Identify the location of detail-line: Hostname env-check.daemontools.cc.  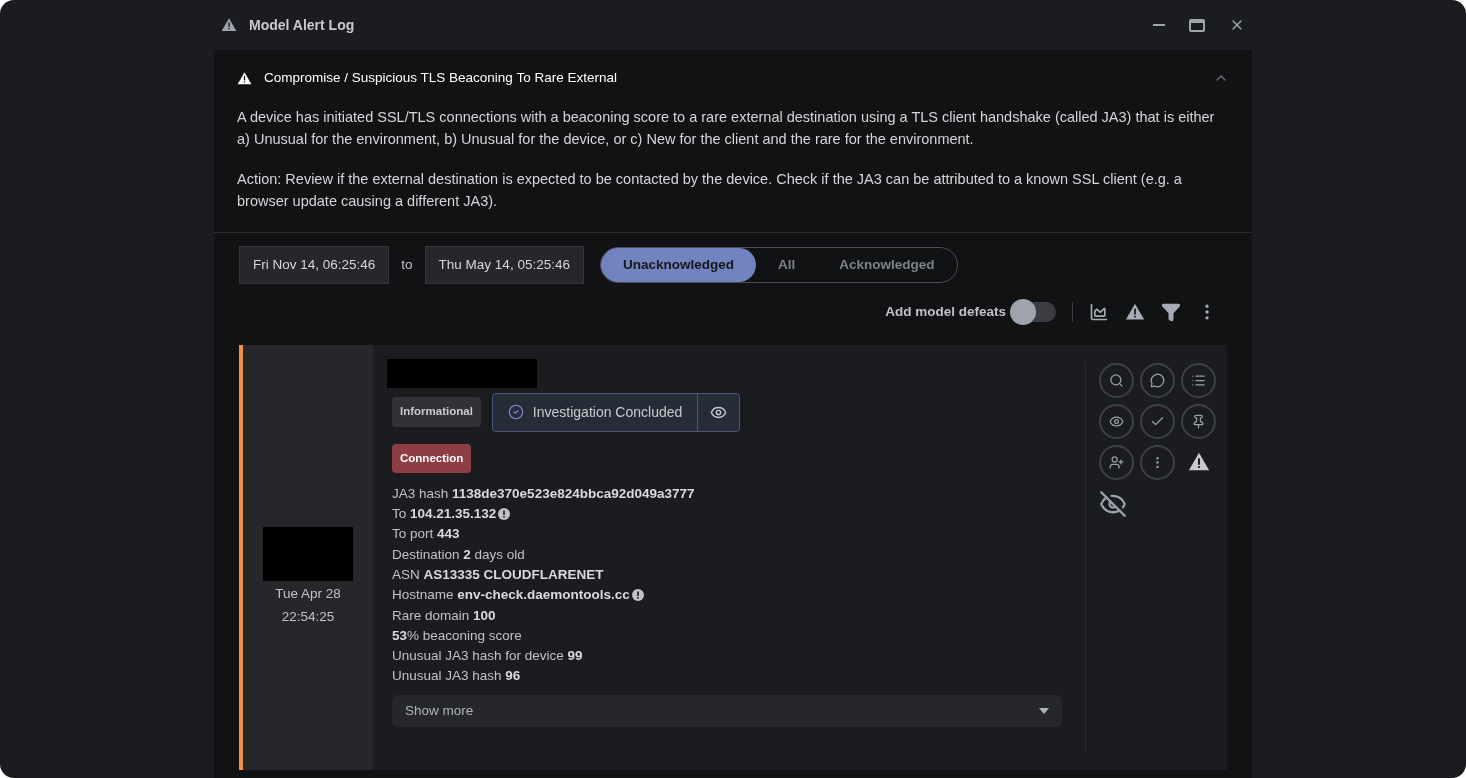
(511, 595).